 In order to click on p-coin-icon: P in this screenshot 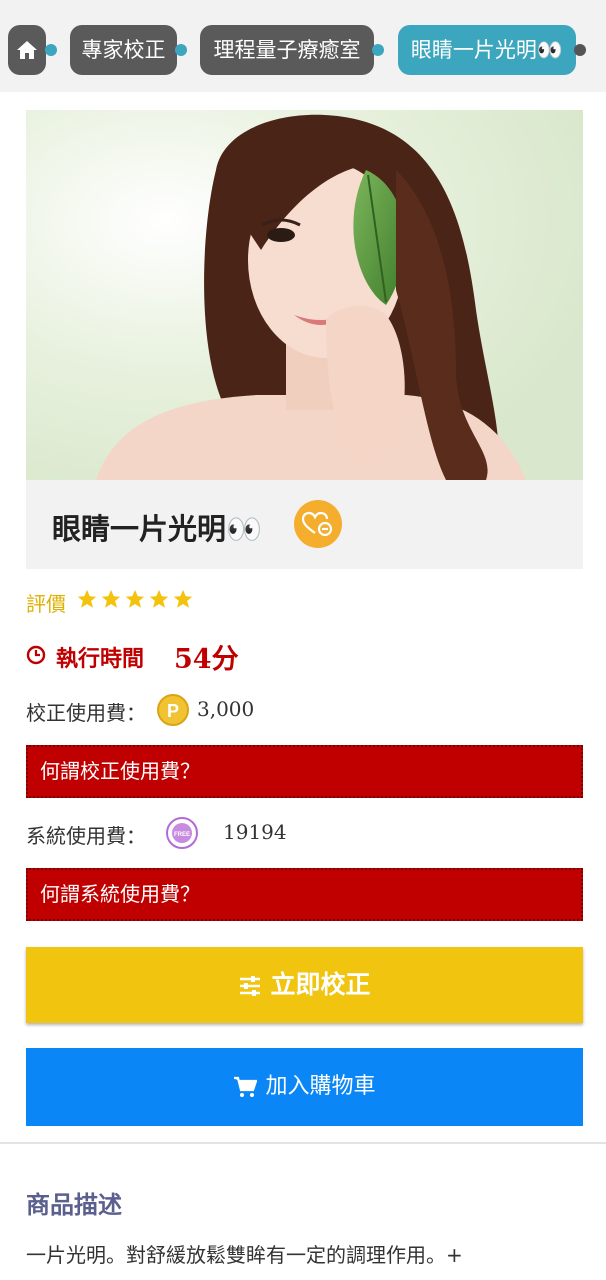, I will do `click(173, 710)`.